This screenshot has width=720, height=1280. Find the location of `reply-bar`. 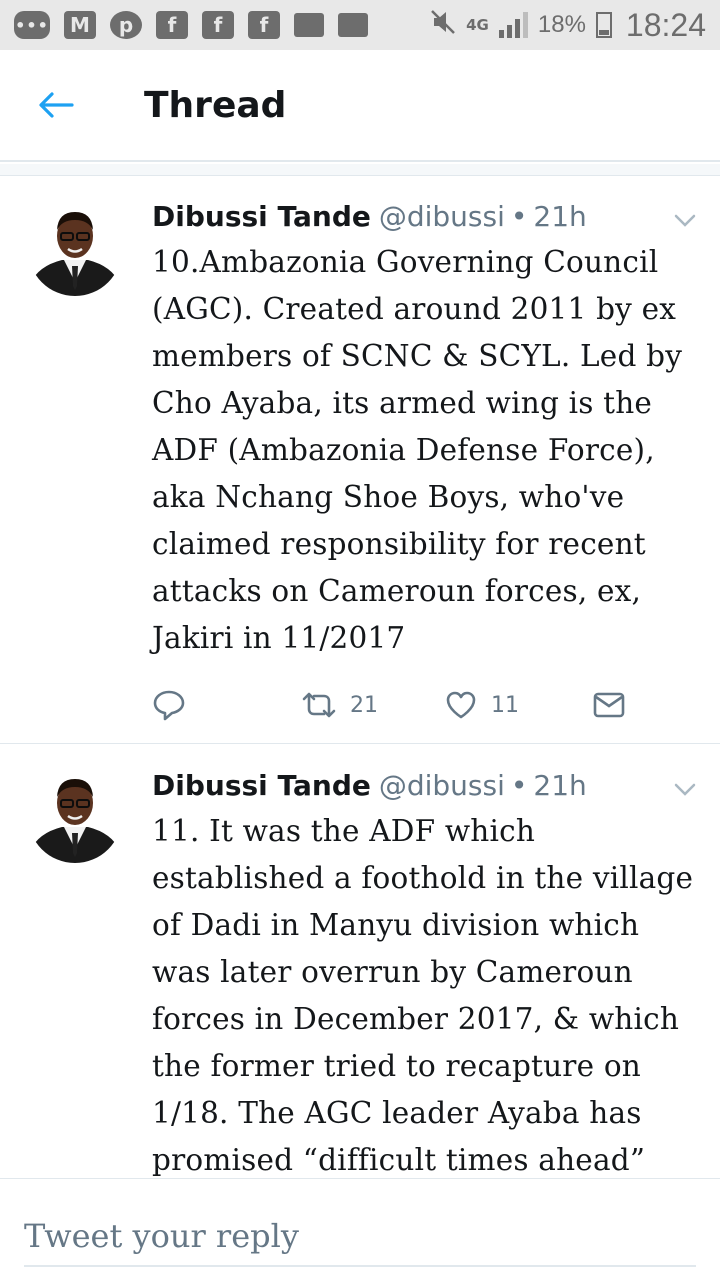

reply-bar is located at coordinates (360, 1229).